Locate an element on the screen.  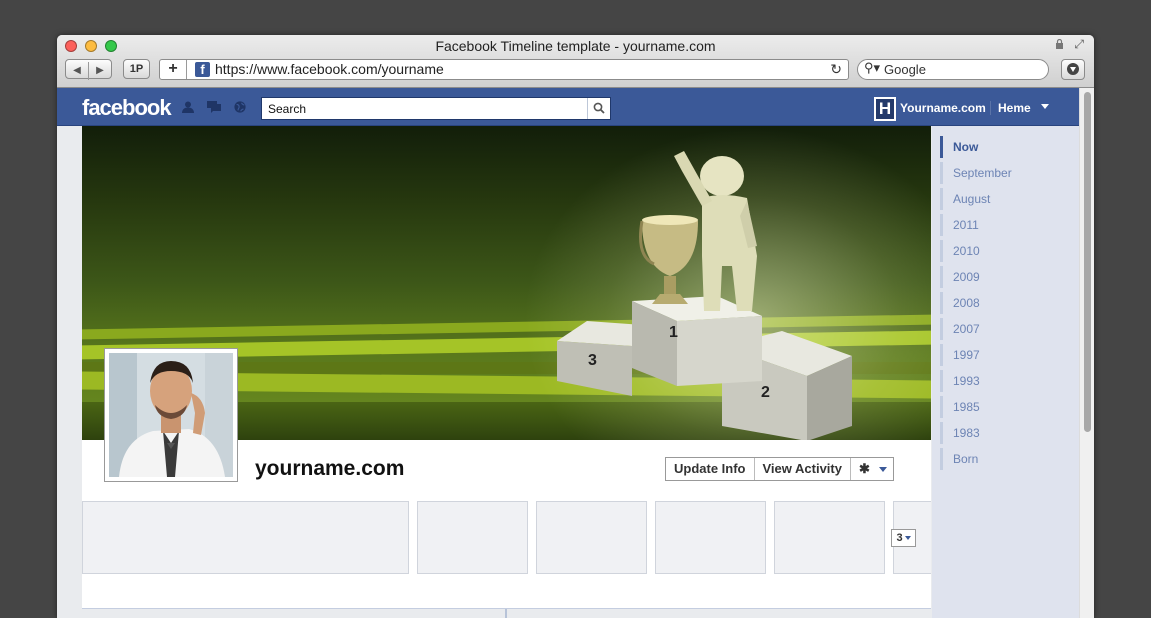
profile-picture is located at coordinates (171, 415).